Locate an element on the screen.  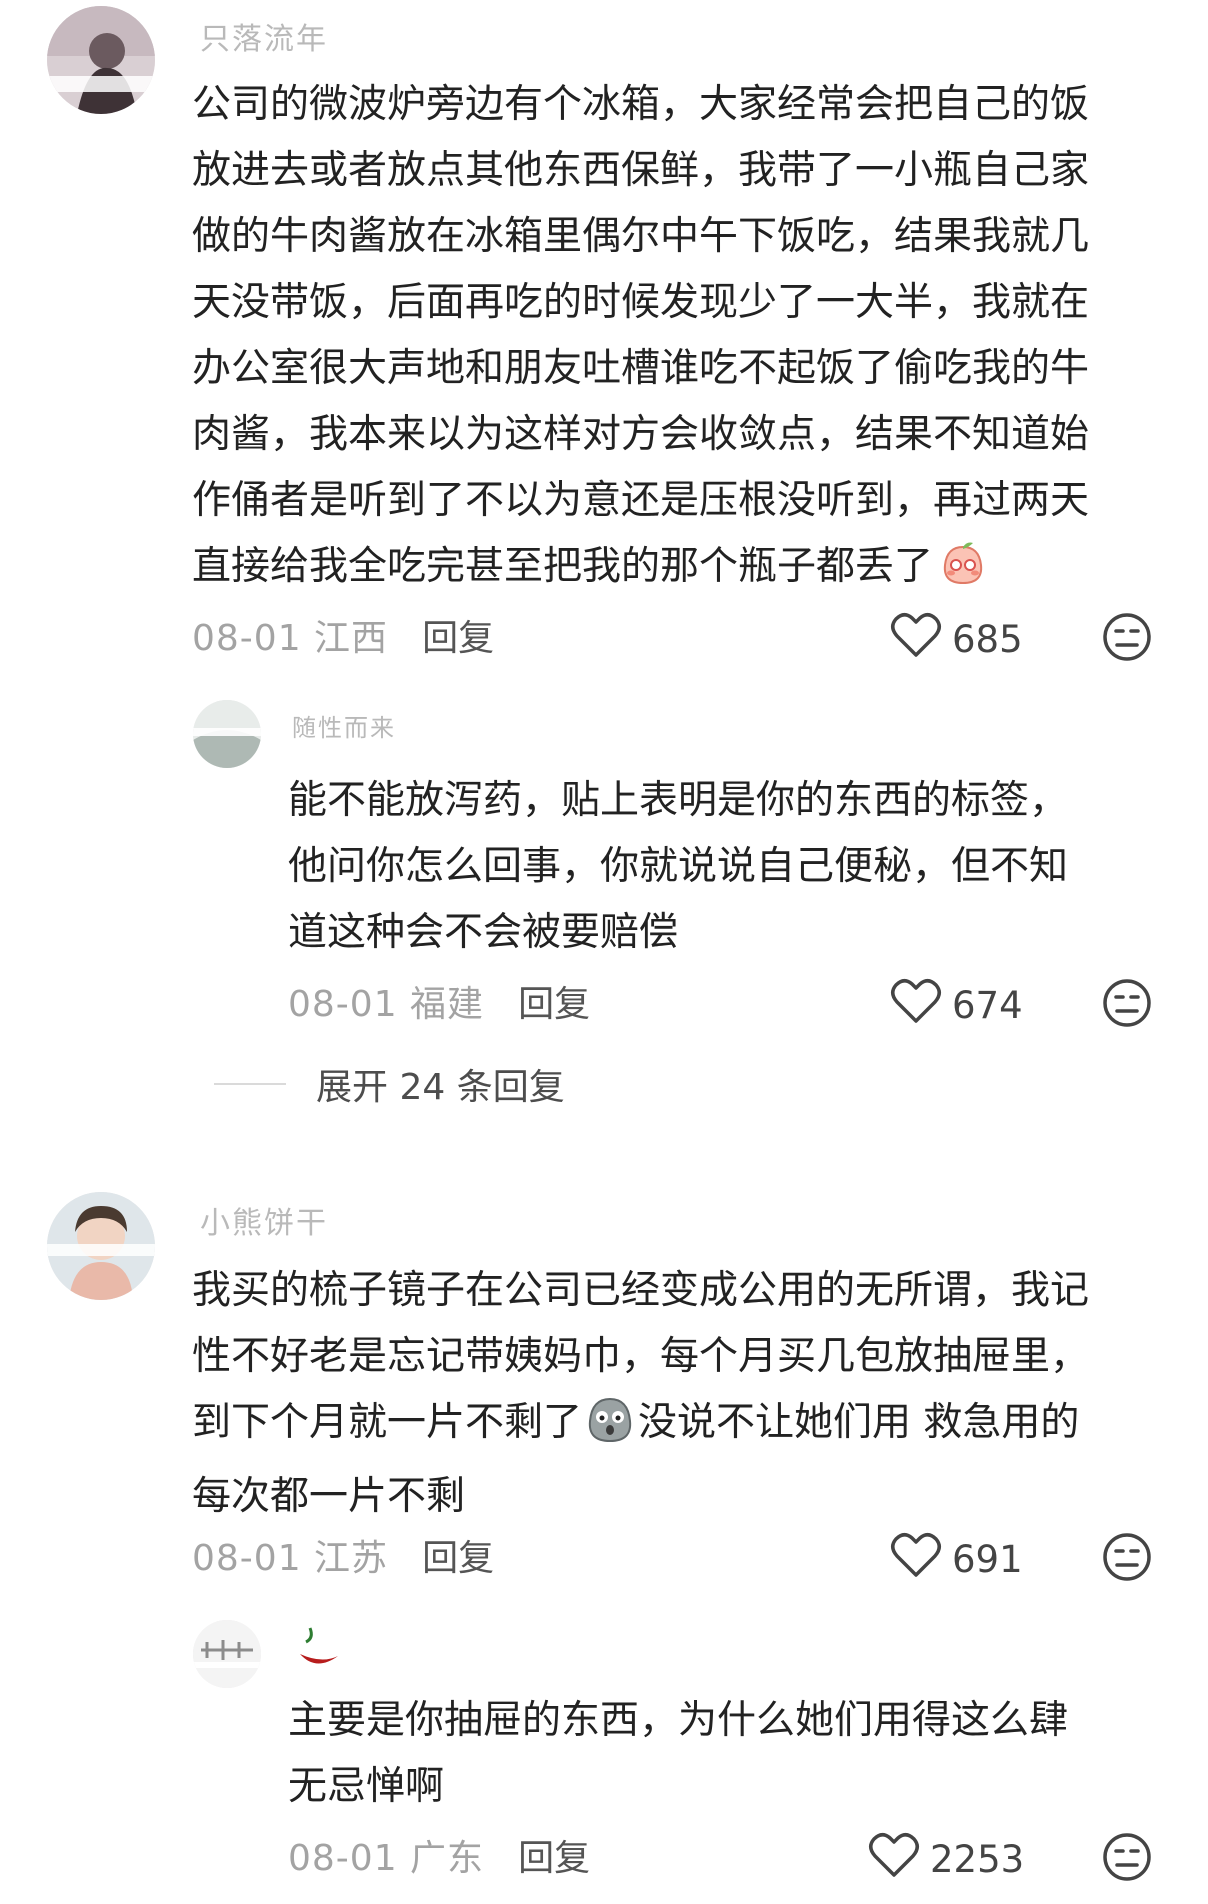
comment-line: 到下个月就一片不剩了 没说不让她们用 救急用的 is located at coordinates (640, 1427).